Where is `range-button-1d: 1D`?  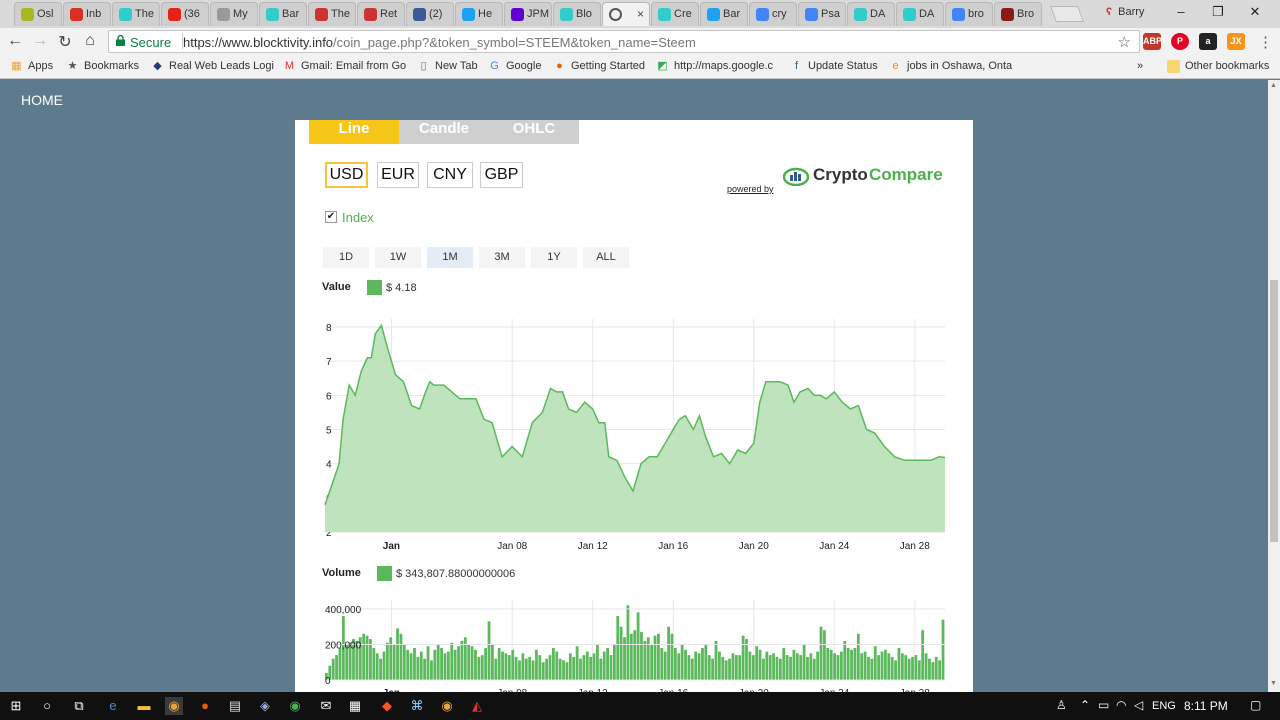 range-button-1d: 1D is located at coordinates (346, 257).